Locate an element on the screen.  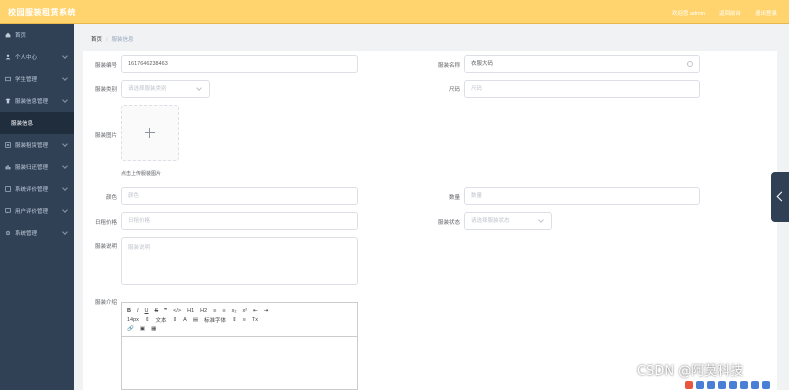
code-button: </> is located at coordinates (177, 311).